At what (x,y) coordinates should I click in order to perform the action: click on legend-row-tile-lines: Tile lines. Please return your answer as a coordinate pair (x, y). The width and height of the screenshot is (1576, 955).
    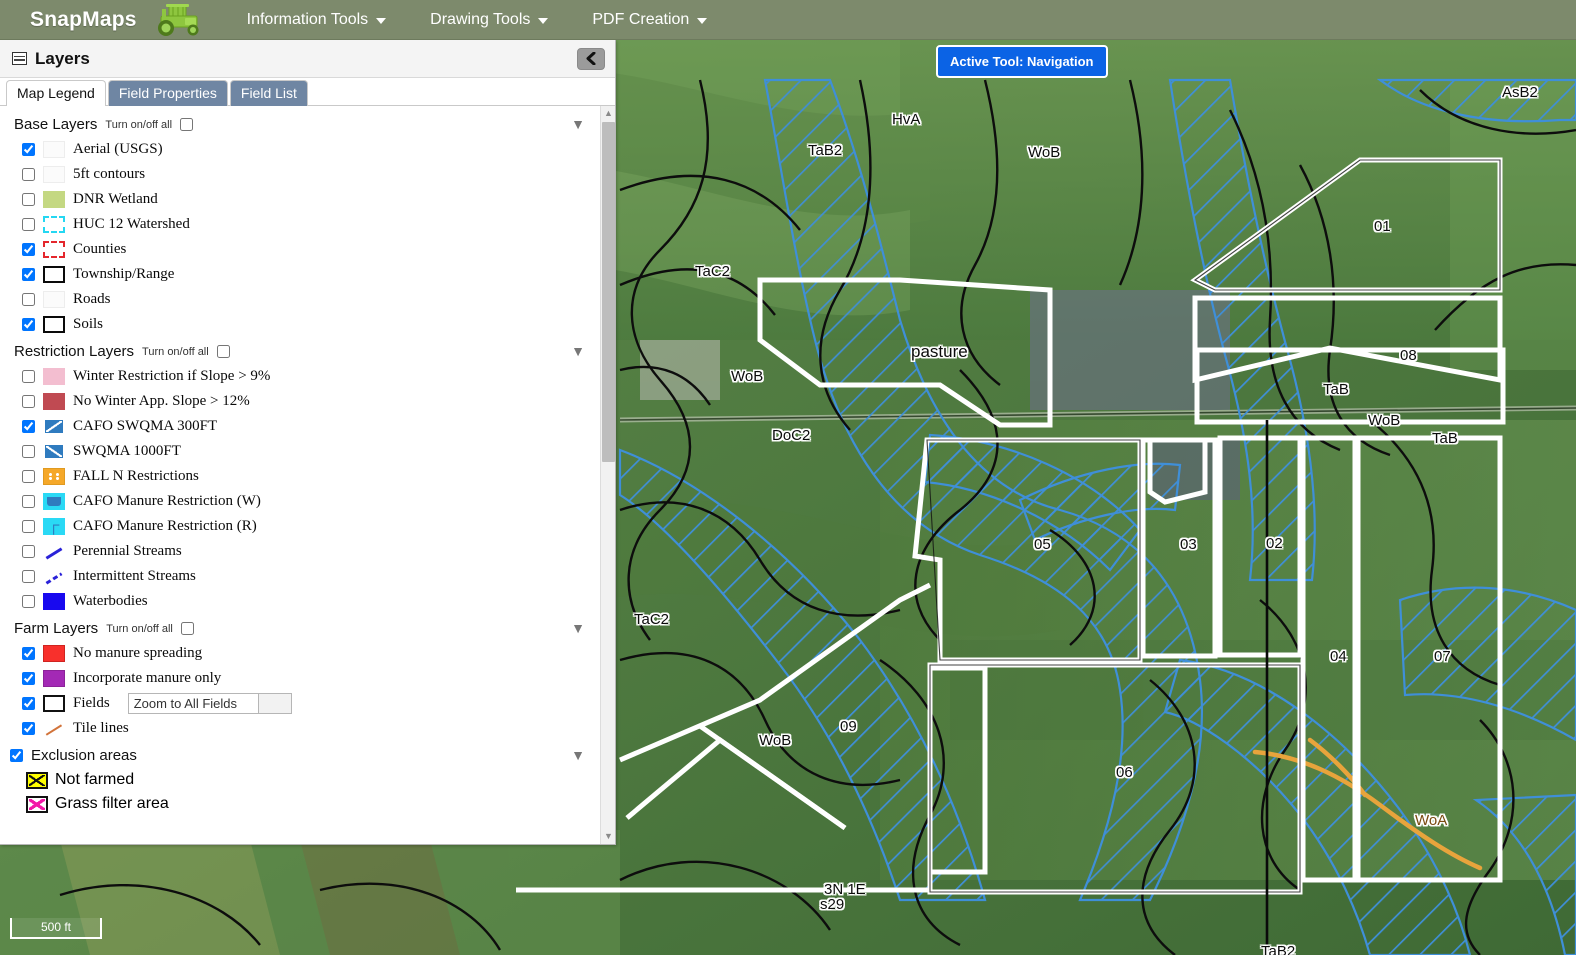
    Looking at the image, I should click on (299, 728).